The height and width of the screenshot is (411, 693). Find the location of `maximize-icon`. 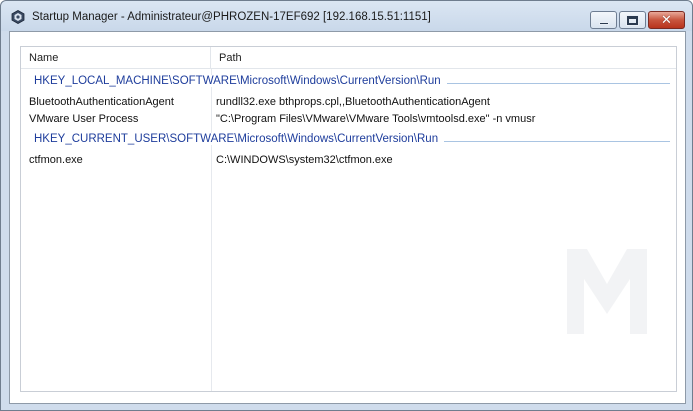

maximize-icon is located at coordinates (632, 20).